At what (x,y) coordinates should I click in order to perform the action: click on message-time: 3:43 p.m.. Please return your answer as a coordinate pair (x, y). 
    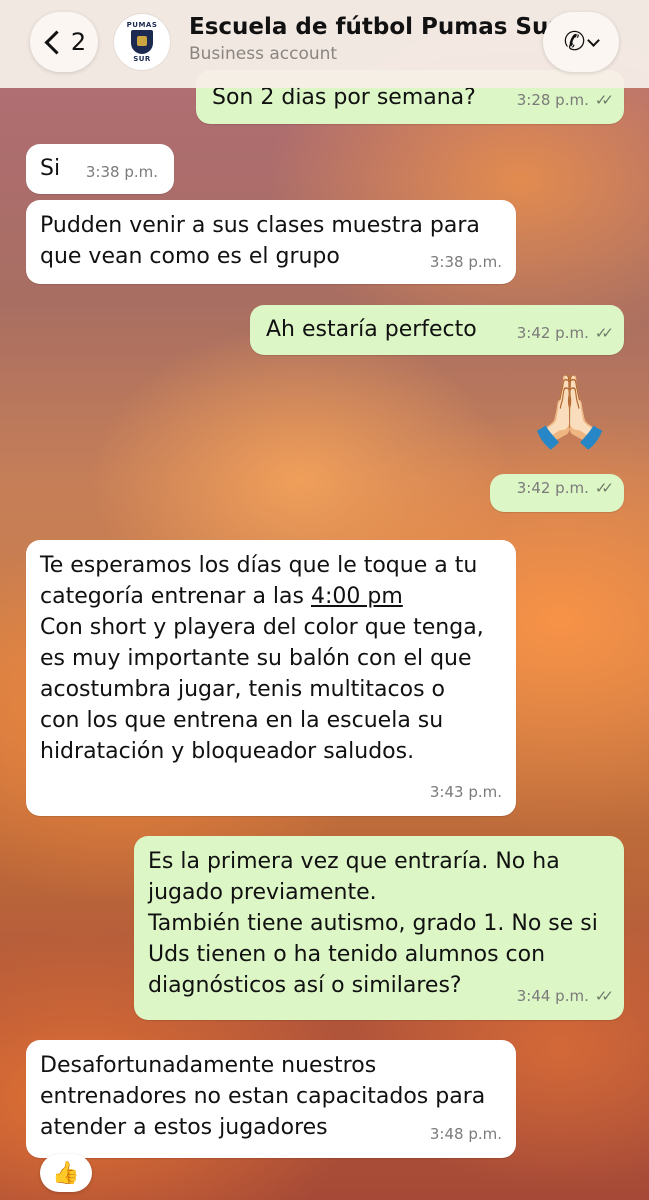
    Looking at the image, I should click on (465, 792).